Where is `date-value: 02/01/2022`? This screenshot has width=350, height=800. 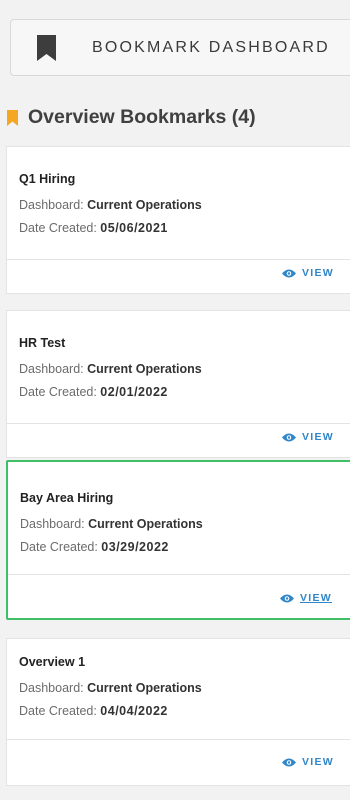 date-value: 02/01/2022 is located at coordinates (134, 392).